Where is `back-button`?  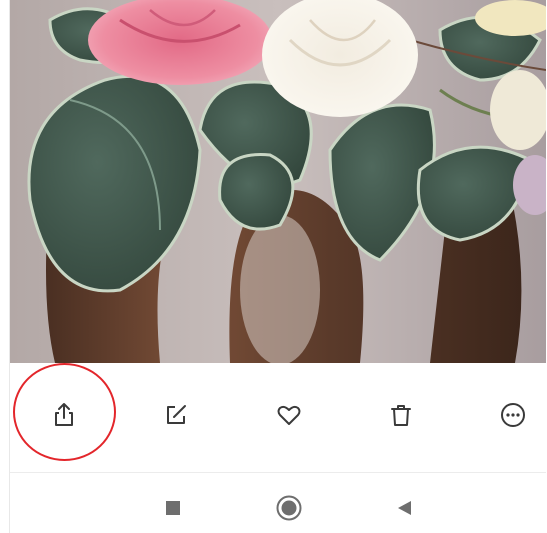
back-button is located at coordinates (404, 508).